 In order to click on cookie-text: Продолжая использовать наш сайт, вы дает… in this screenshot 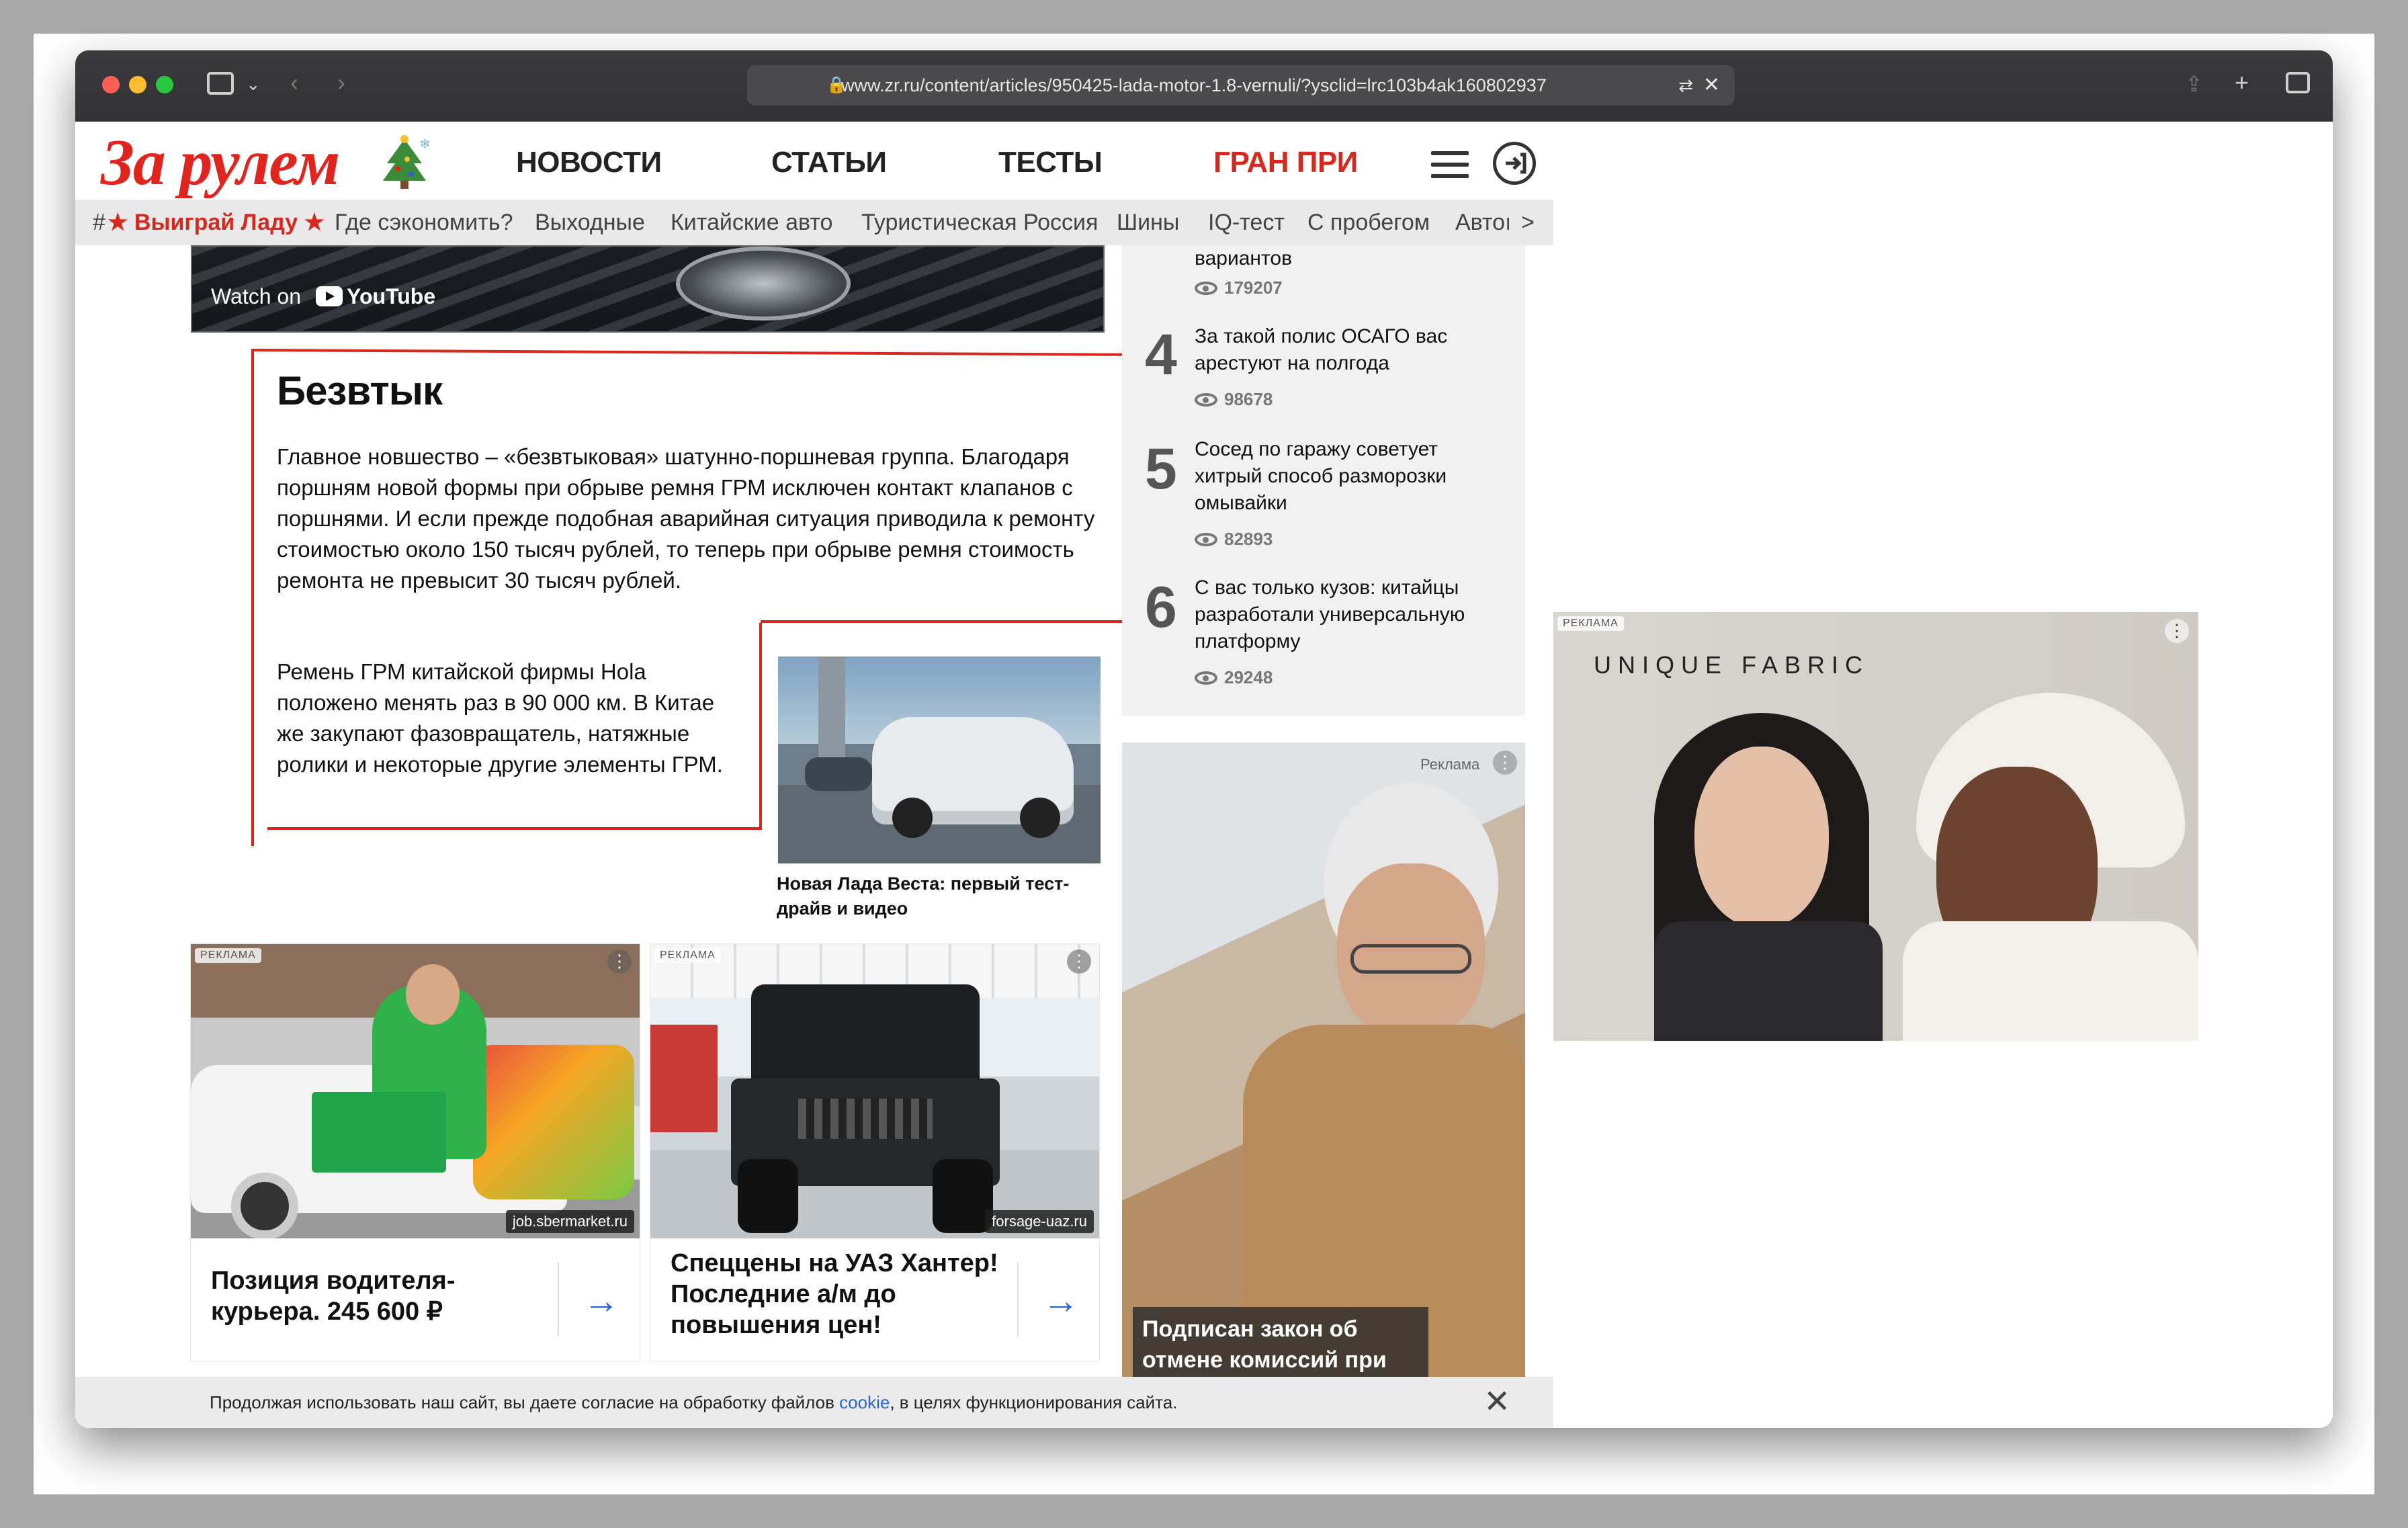, I will do `click(525, 1402)`.